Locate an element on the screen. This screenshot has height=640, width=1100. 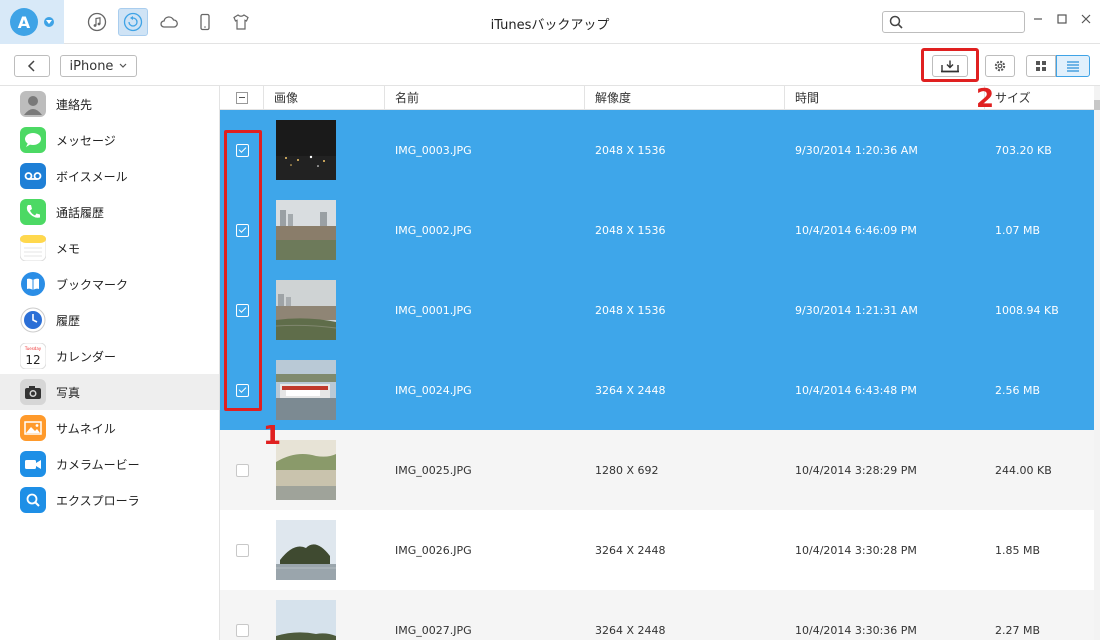
app-logo-button: A is located at coordinates (32, 22).